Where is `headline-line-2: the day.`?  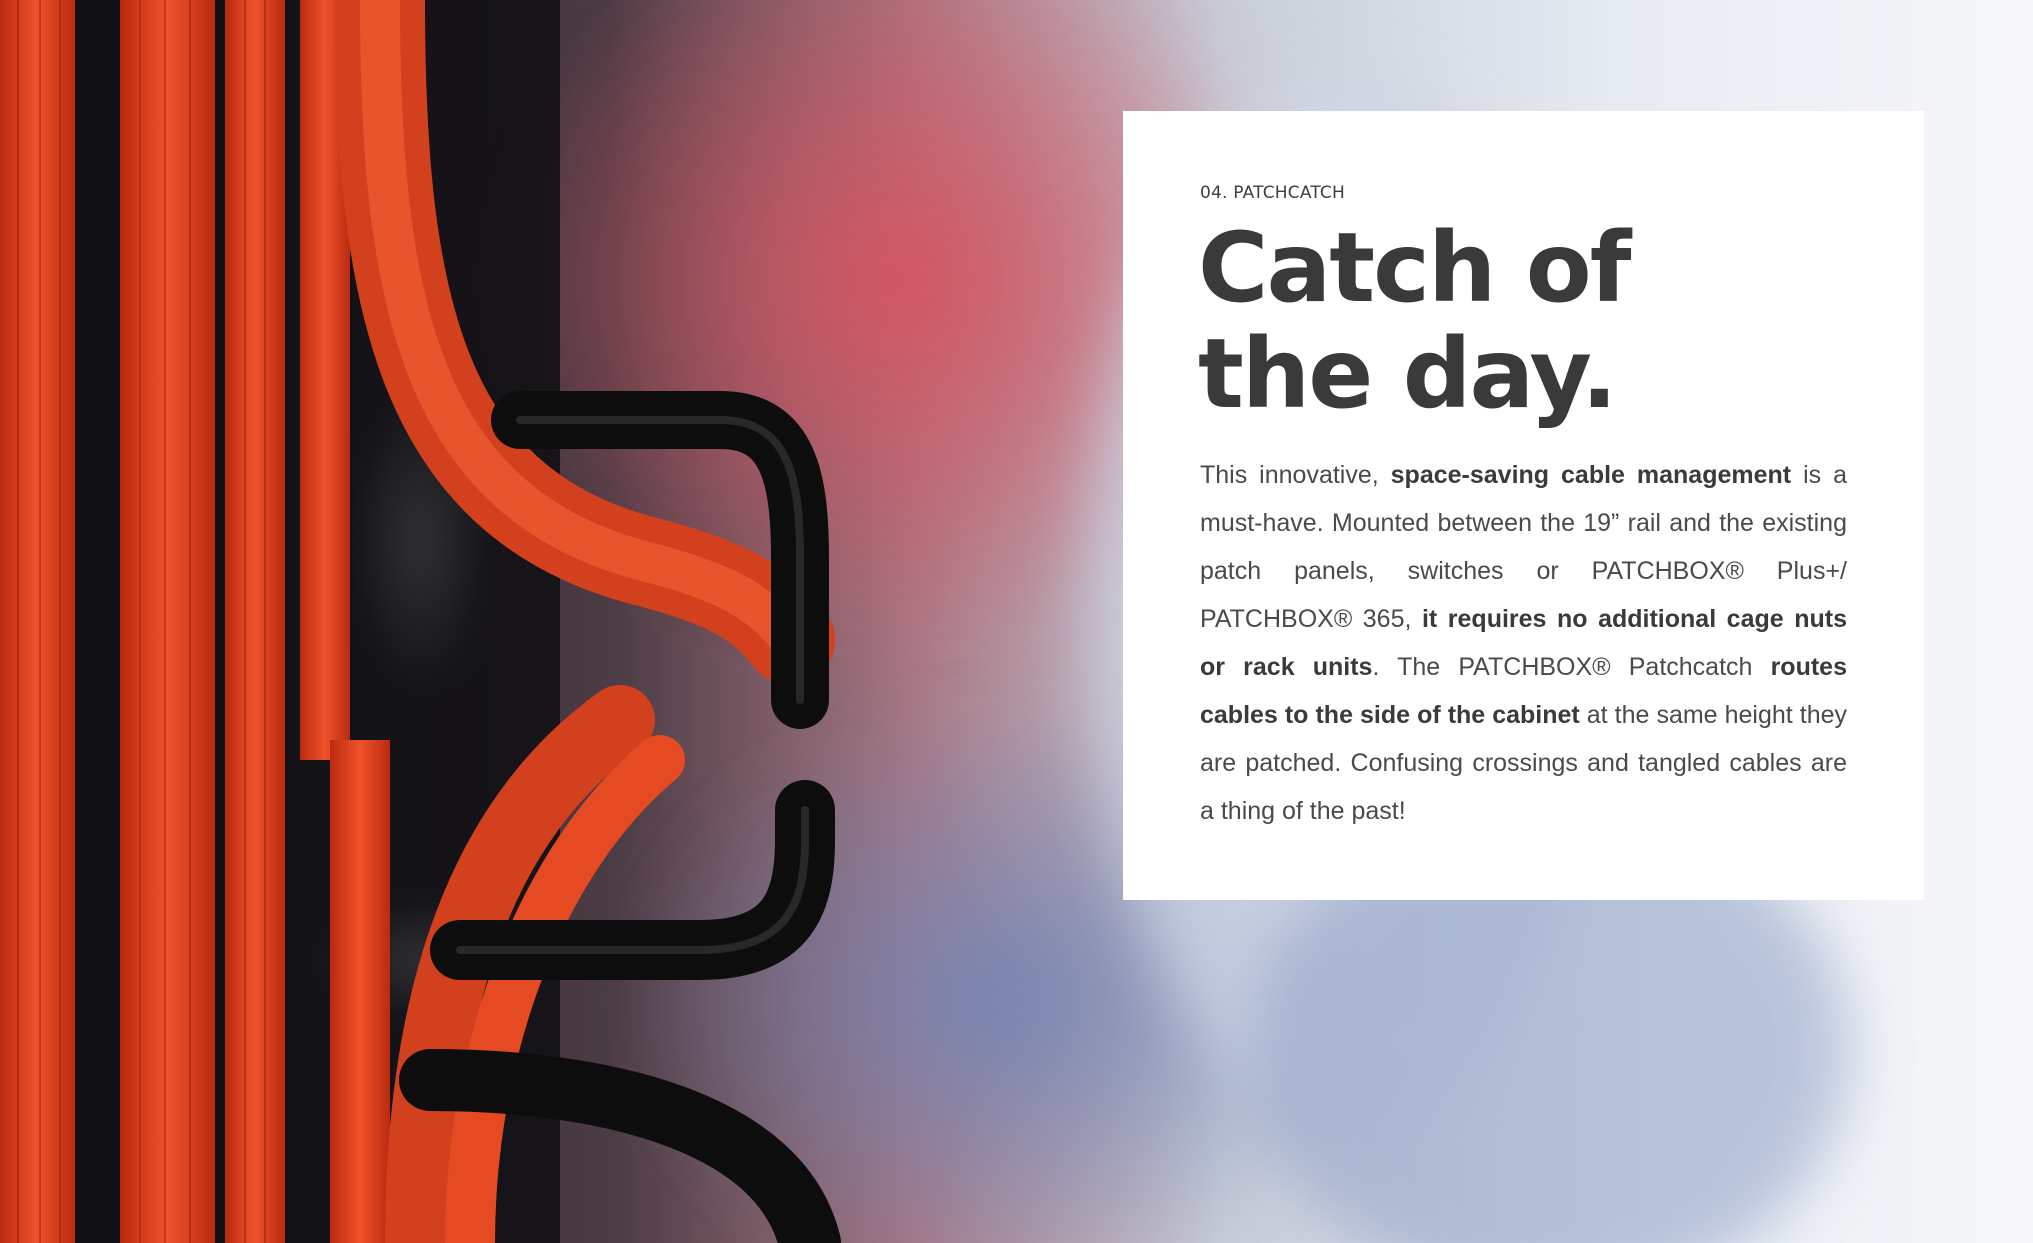 headline-line-2: the day. is located at coordinates (1408, 374).